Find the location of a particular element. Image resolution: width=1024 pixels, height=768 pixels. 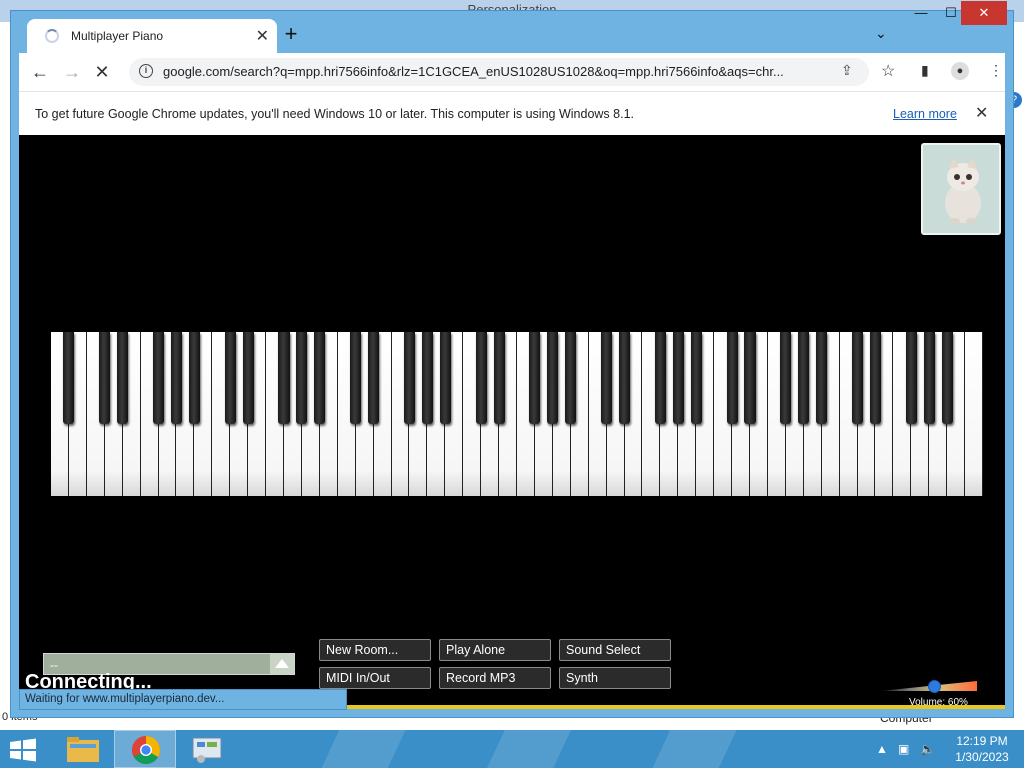

synth-button: Synth is located at coordinates (615, 678).